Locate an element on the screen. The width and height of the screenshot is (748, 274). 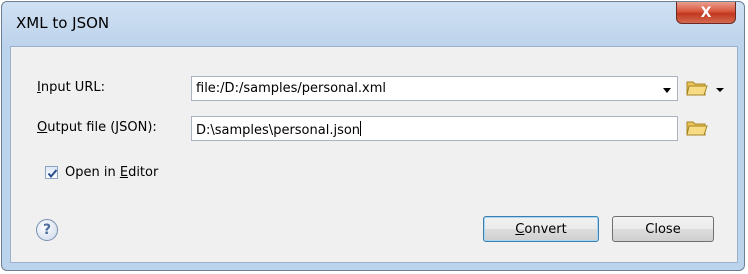
convert-button-label: Convert is located at coordinates (541, 229).